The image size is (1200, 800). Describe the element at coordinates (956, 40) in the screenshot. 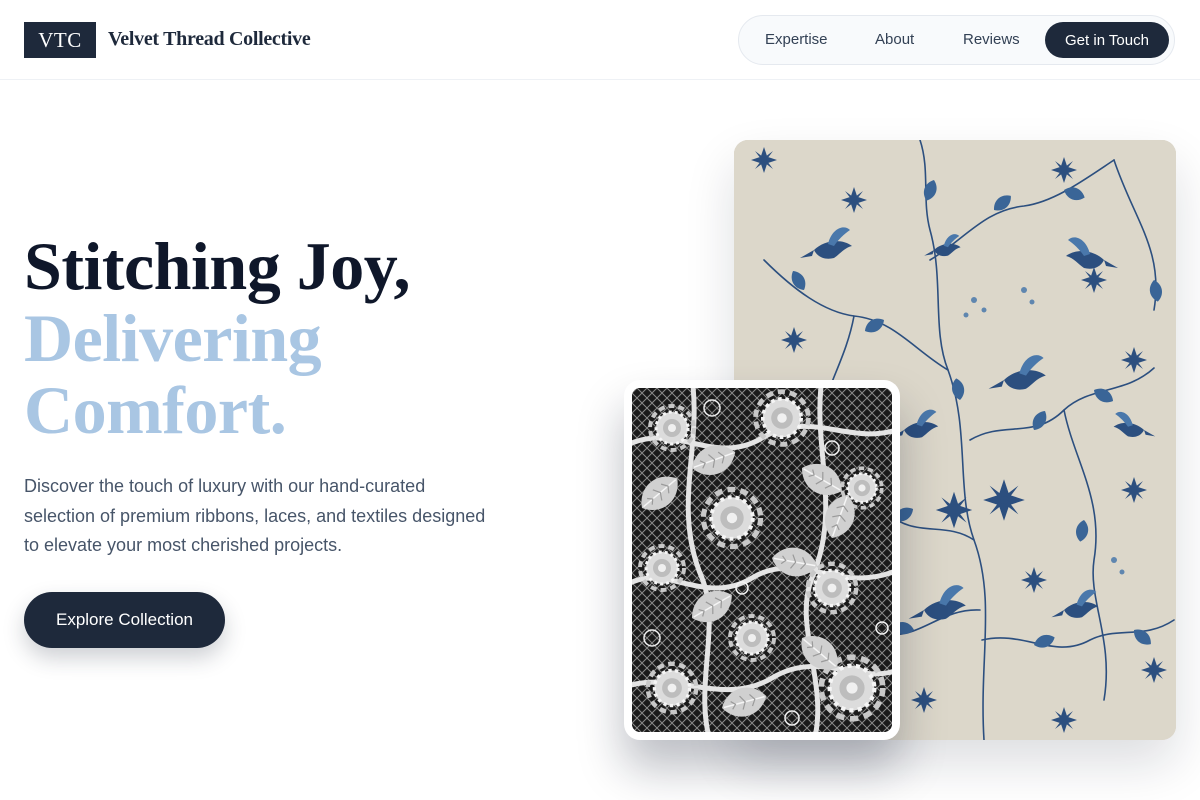

I see `main-nav: Expertise About Reviews Get in Touch` at that location.